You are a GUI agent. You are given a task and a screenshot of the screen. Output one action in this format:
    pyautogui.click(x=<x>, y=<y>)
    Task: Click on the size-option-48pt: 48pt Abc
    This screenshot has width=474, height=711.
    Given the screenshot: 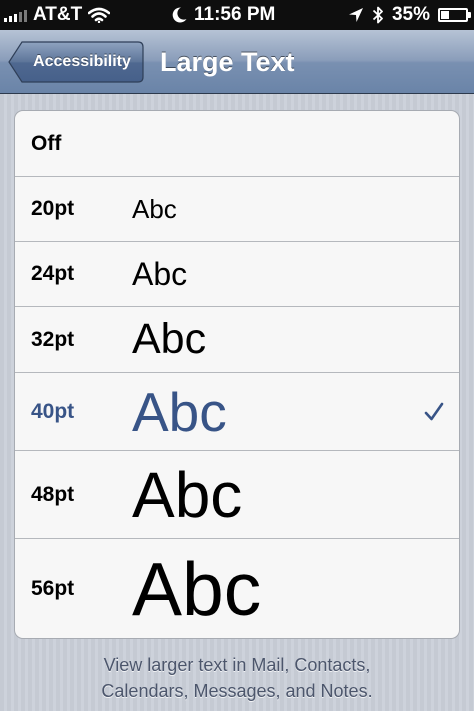 What is the action you would take?
    pyautogui.click(x=237, y=494)
    